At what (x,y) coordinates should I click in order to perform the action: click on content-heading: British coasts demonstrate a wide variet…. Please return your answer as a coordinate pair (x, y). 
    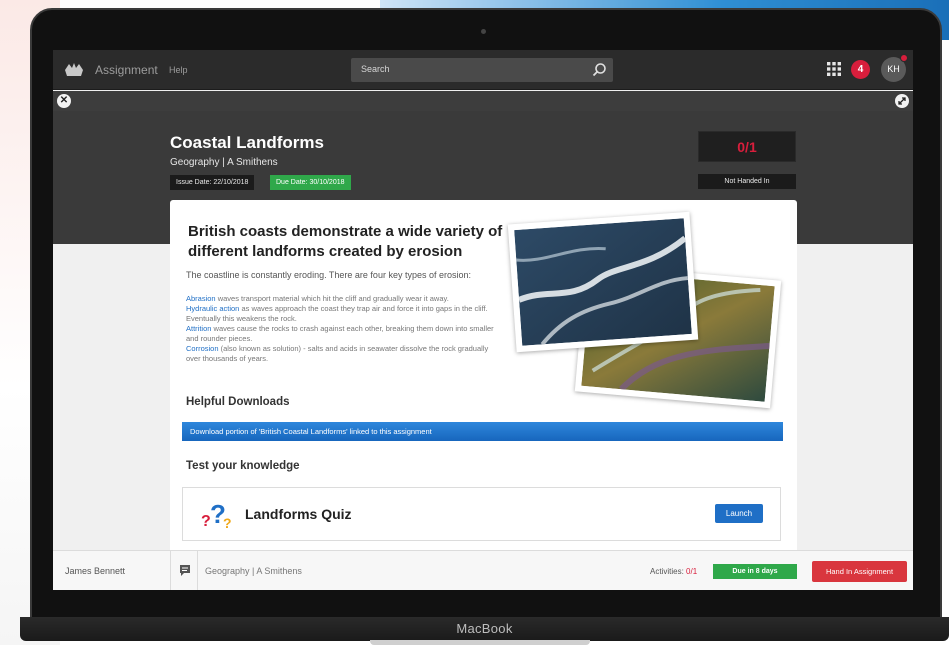
    Looking at the image, I should click on (345, 241).